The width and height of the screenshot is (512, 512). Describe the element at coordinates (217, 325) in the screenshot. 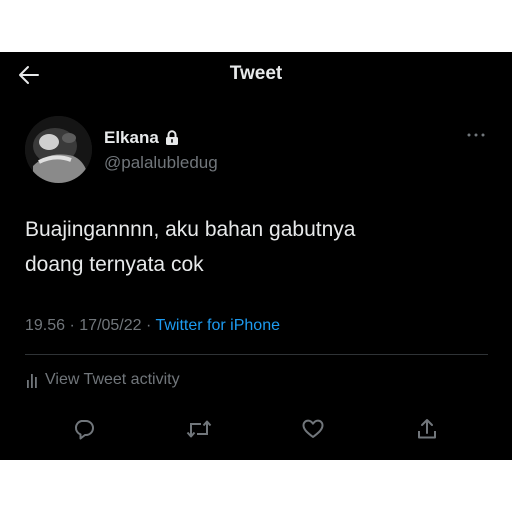

I see `tweet-source-link: Twitter for iPhone` at that location.